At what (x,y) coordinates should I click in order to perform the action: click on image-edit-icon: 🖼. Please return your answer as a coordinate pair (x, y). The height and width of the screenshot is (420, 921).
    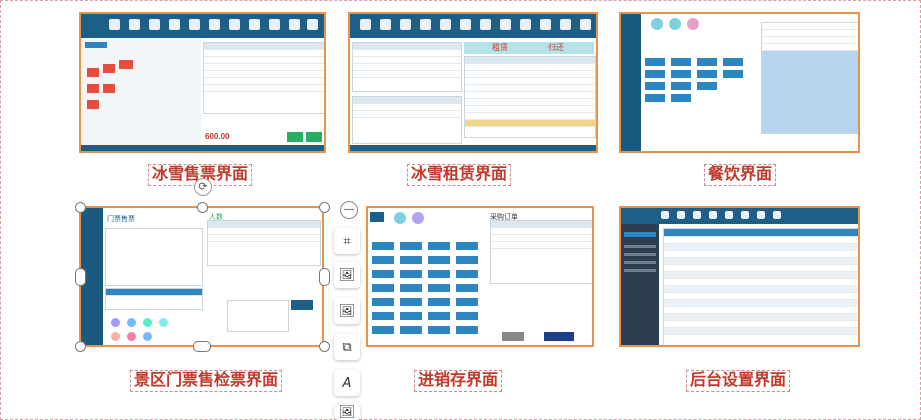
    Looking at the image, I should click on (347, 275).